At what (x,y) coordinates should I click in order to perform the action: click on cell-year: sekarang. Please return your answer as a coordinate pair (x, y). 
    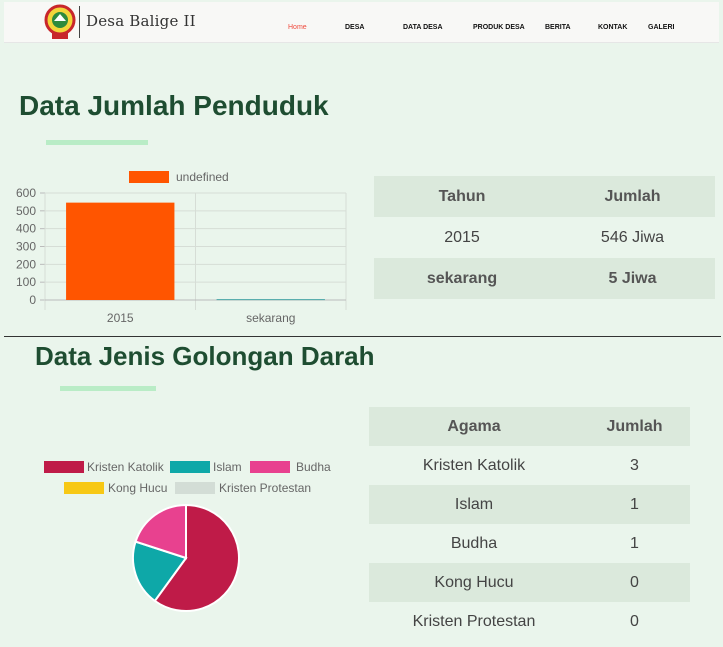
    Looking at the image, I should click on (462, 278).